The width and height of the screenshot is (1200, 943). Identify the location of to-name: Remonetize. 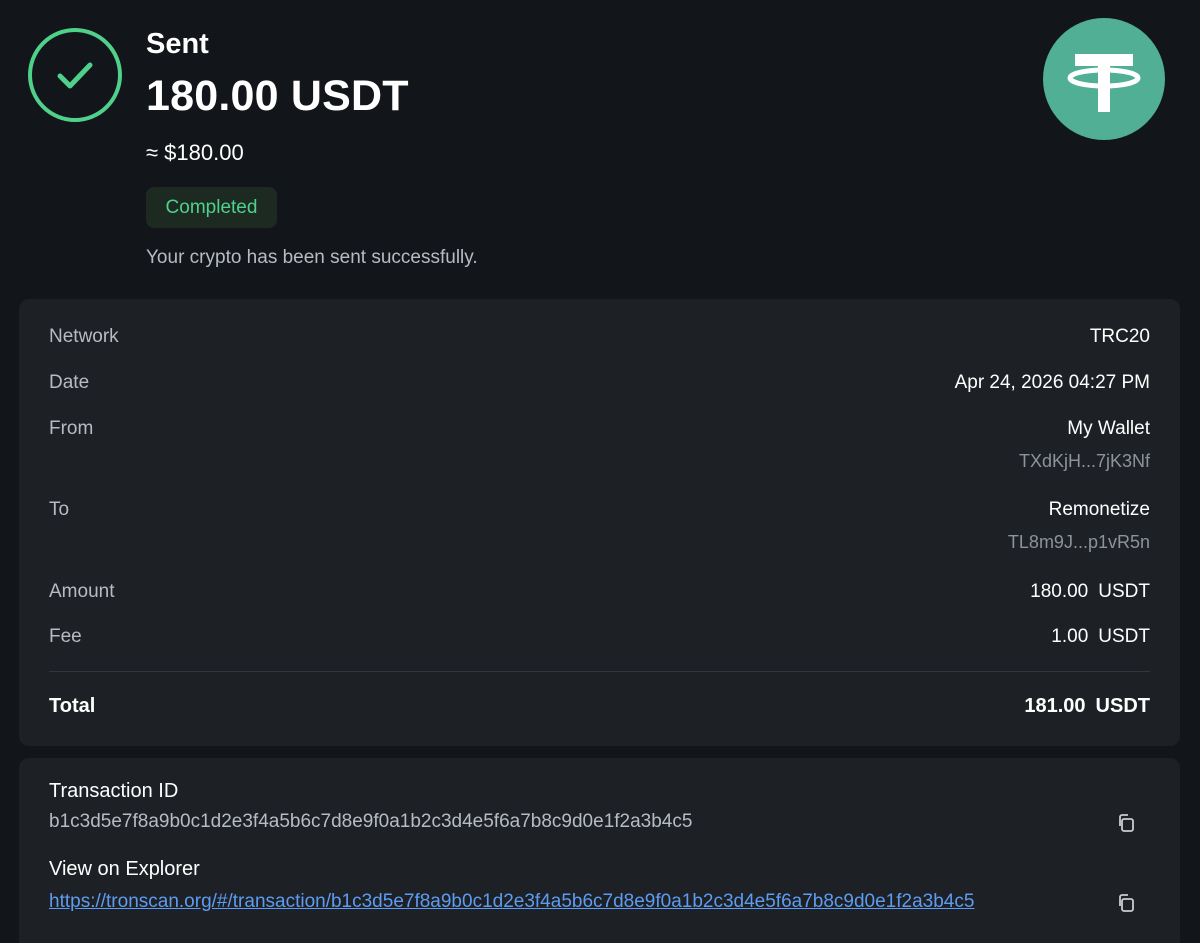
(1099, 509).